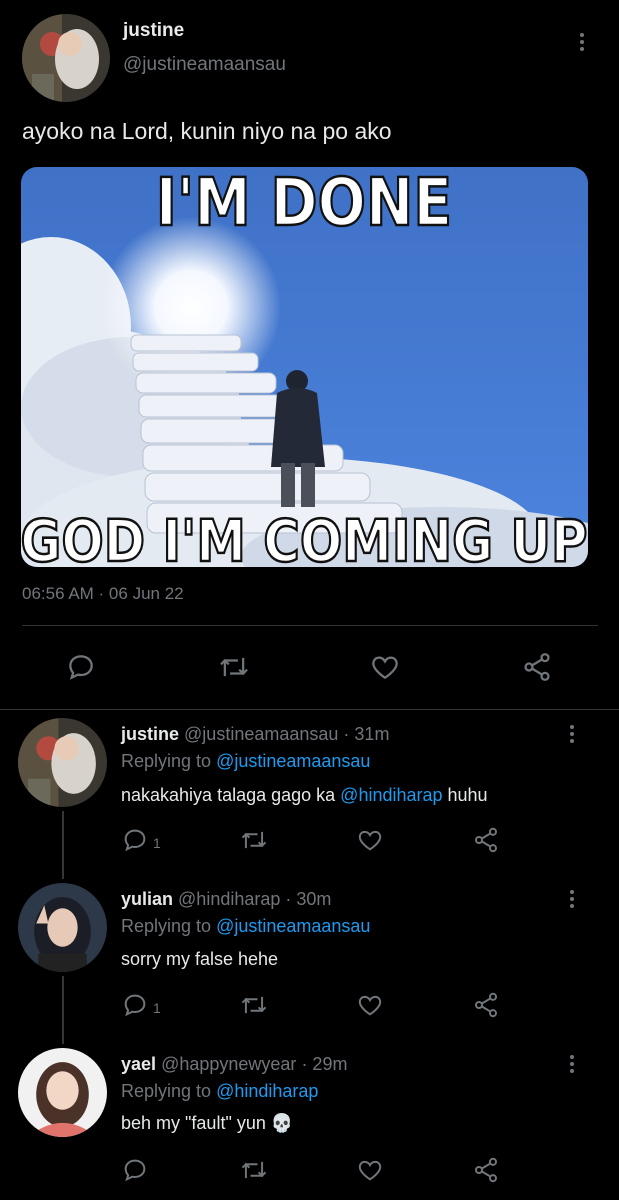 The image size is (619, 1200). I want to click on tweet-timestamp: 06:56 AM · 06 Jun 22, so click(103, 594).